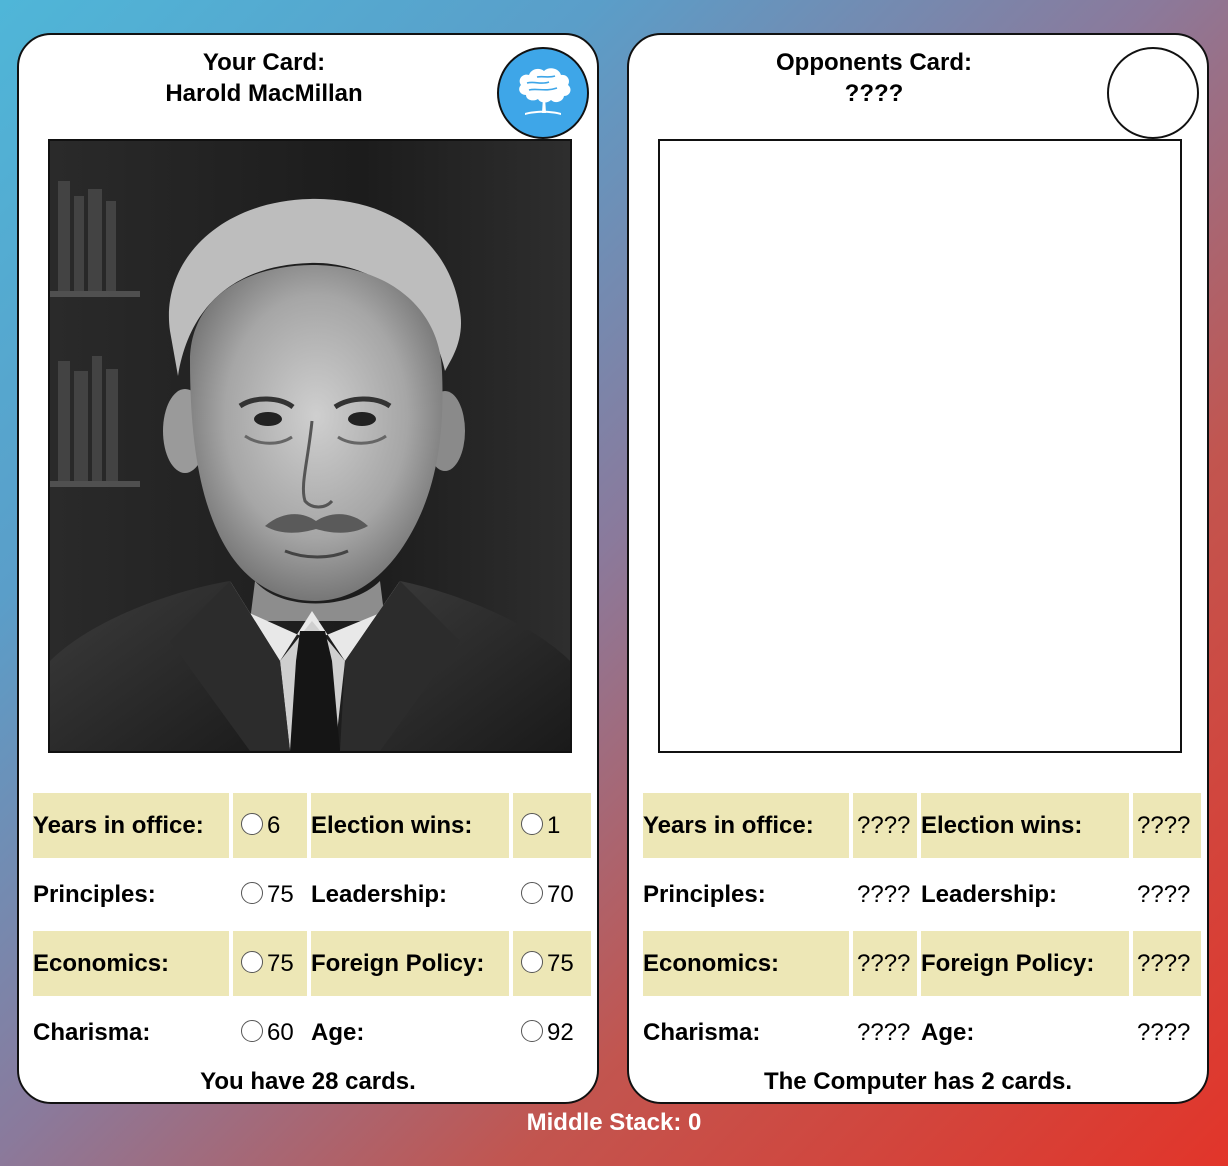  What do you see at coordinates (543, 93) in the screenshot?
I see `oak-tree-icon` at bounding box center [543, 93].